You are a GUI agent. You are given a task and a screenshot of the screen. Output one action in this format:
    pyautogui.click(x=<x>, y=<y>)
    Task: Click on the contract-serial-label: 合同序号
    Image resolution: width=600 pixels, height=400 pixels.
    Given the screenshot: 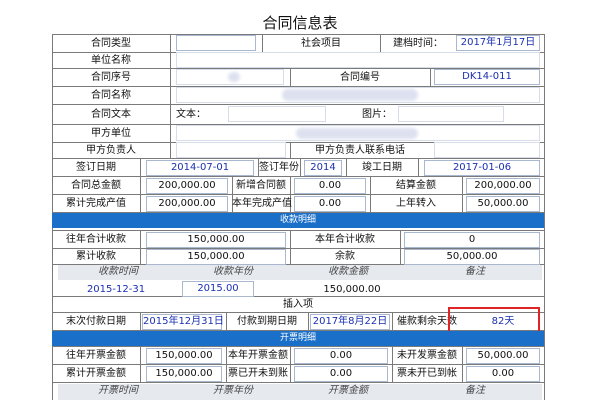 What is the action you would take?
    pyautogui.click(x=111, y=77)
    